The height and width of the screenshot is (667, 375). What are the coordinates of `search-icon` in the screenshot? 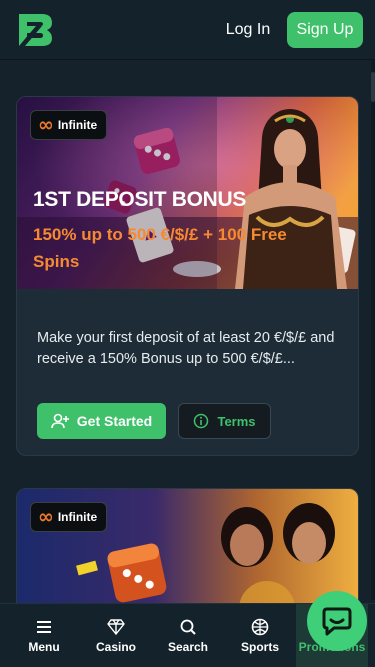 It's located at (188, 627).